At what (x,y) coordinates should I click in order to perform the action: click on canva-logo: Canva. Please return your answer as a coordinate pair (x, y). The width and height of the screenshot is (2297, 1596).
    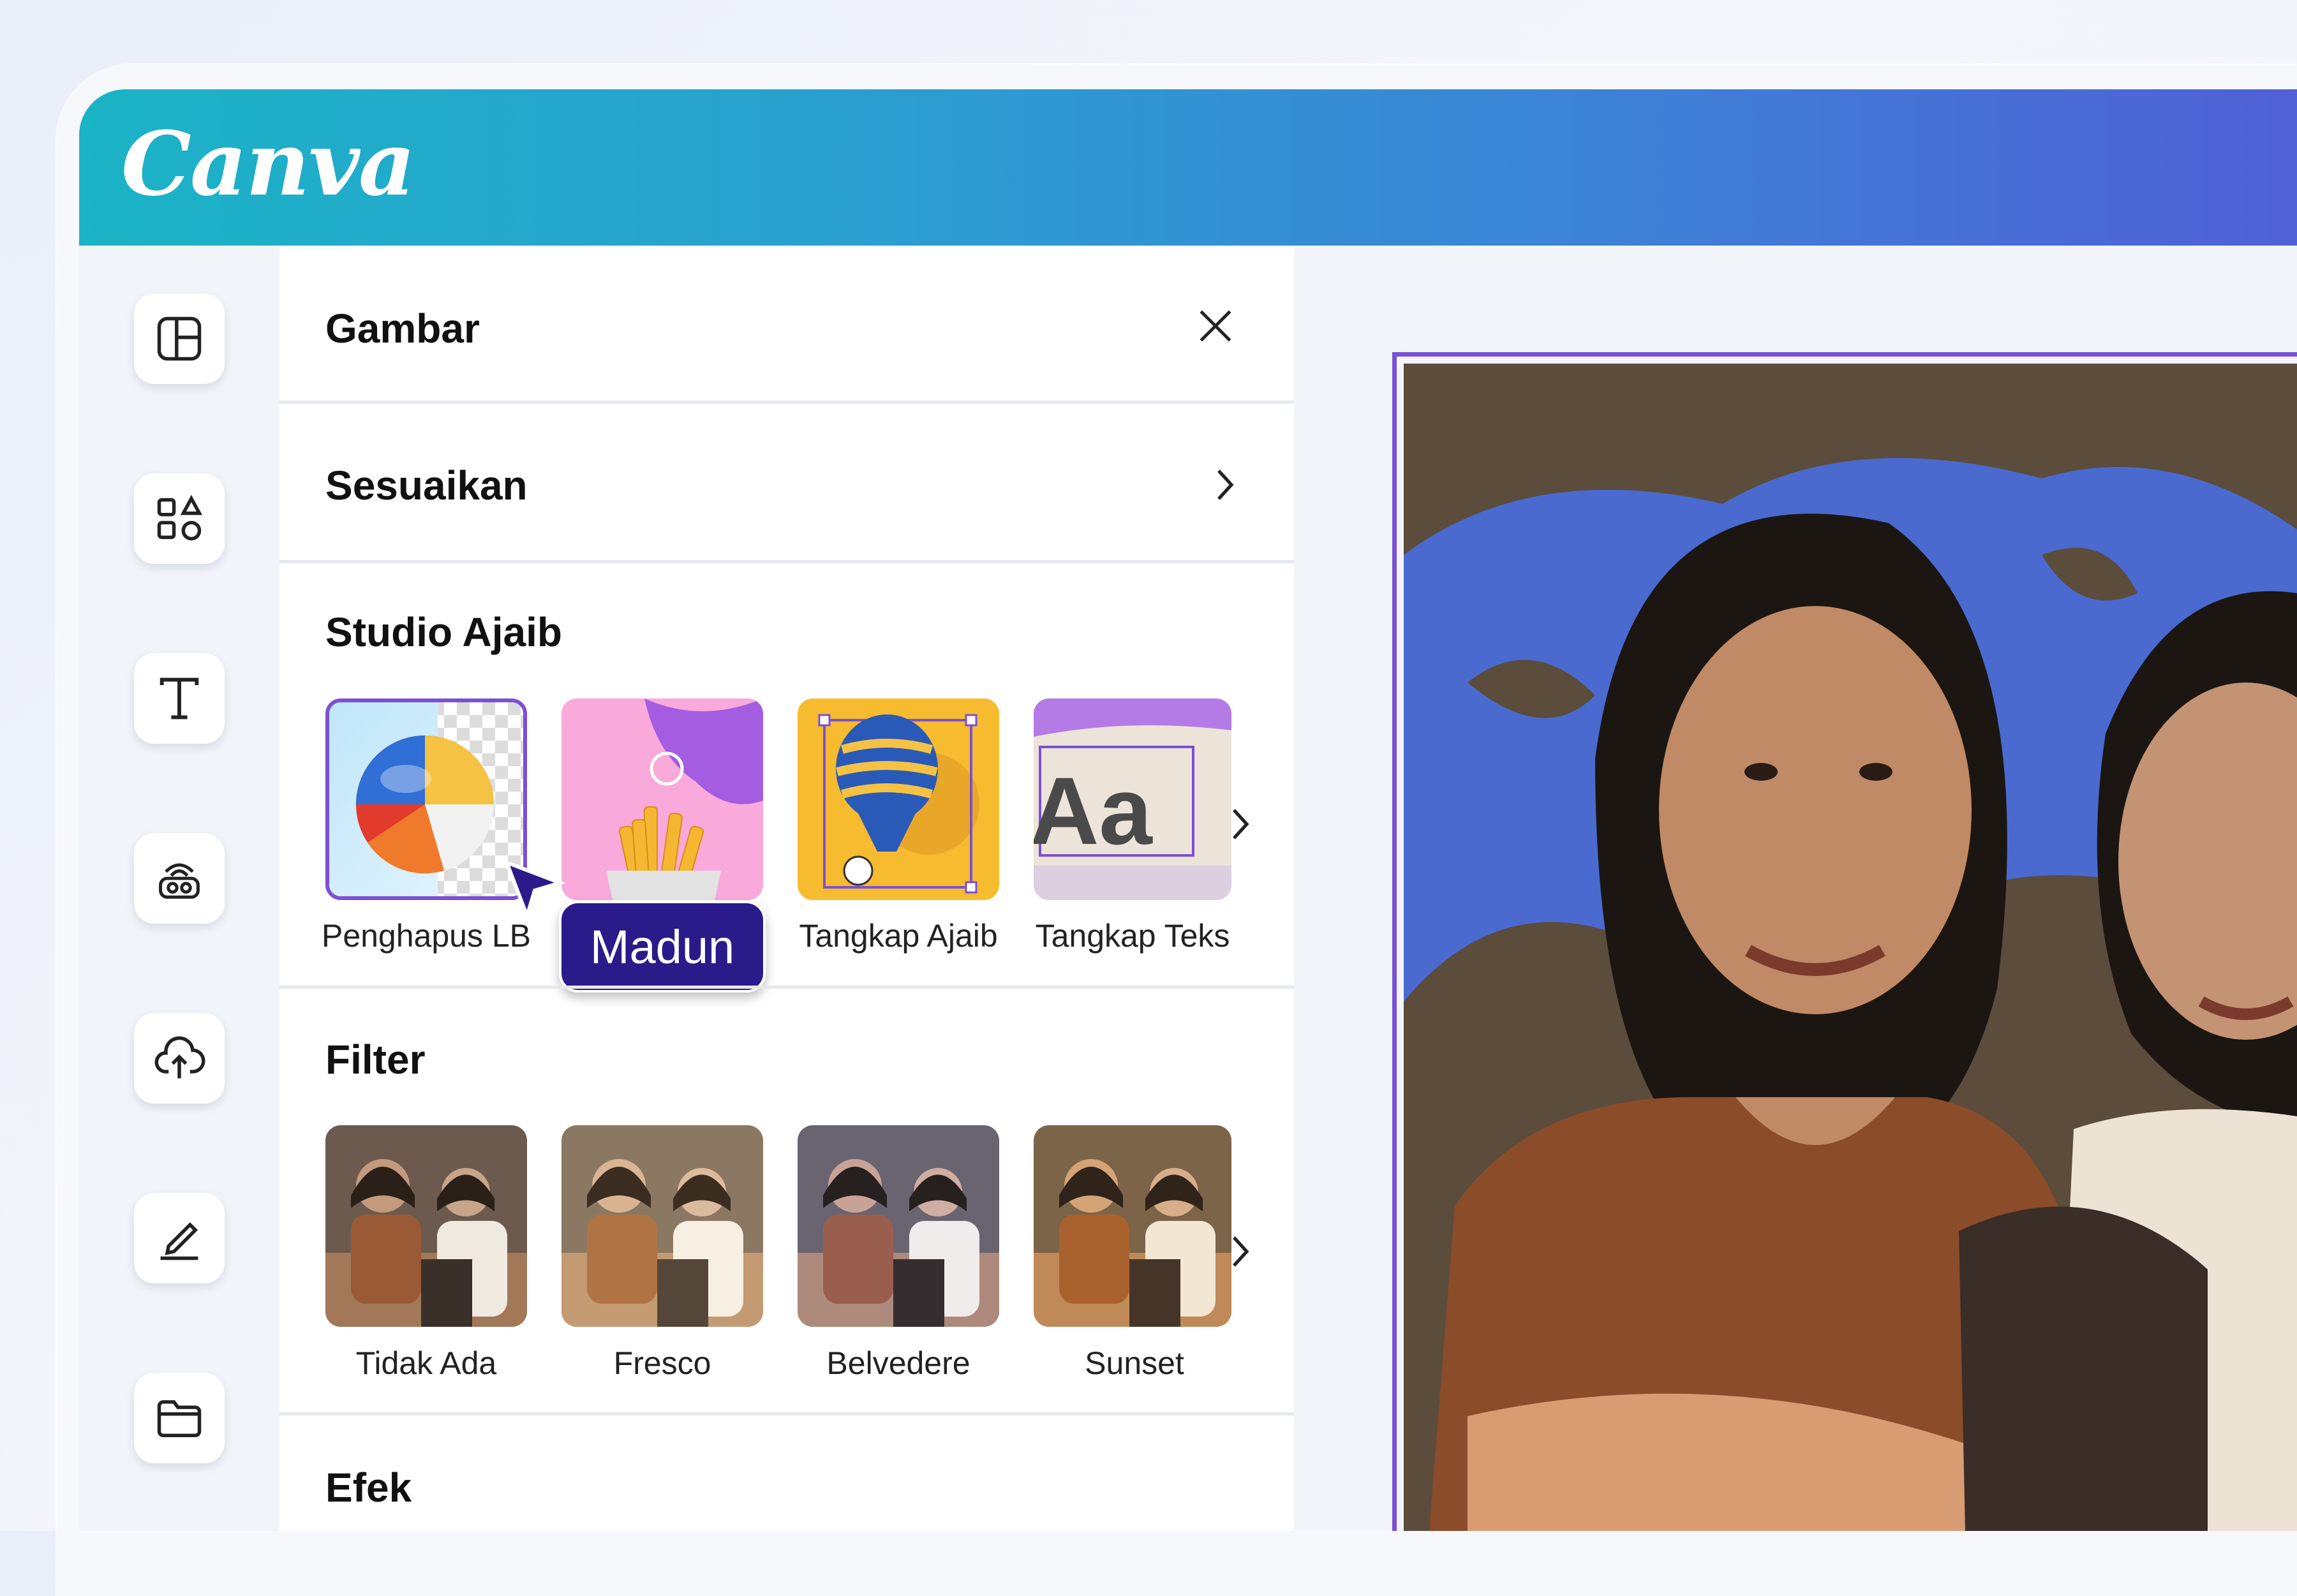
    Looking at the image, I should click on (268, 164).